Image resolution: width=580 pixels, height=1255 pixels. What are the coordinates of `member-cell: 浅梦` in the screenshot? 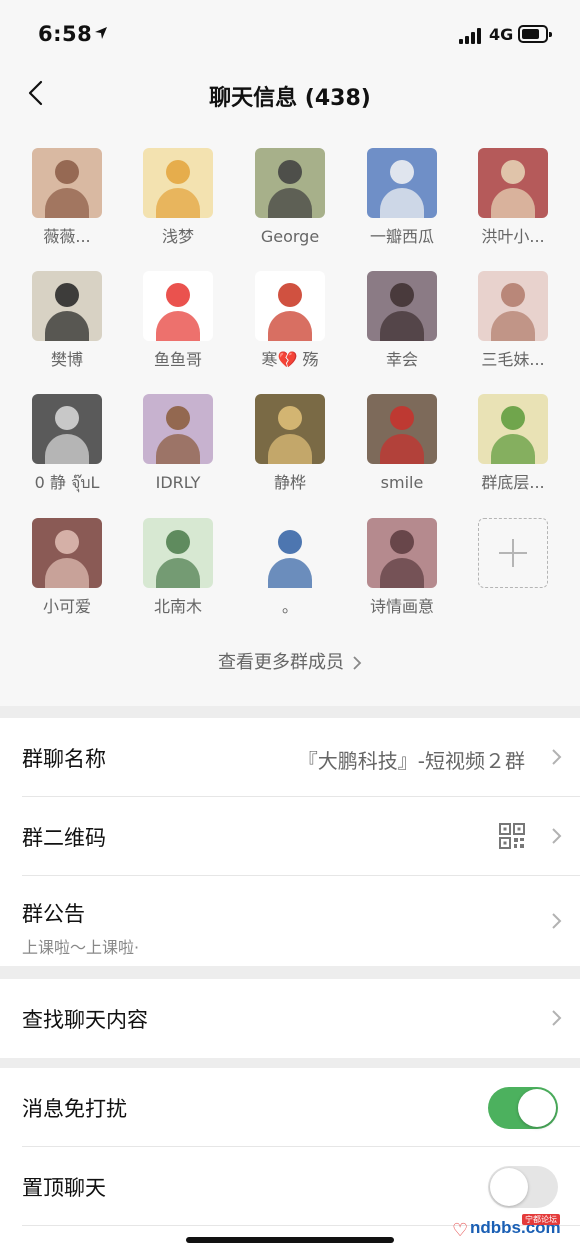 It's located at (178, 198).